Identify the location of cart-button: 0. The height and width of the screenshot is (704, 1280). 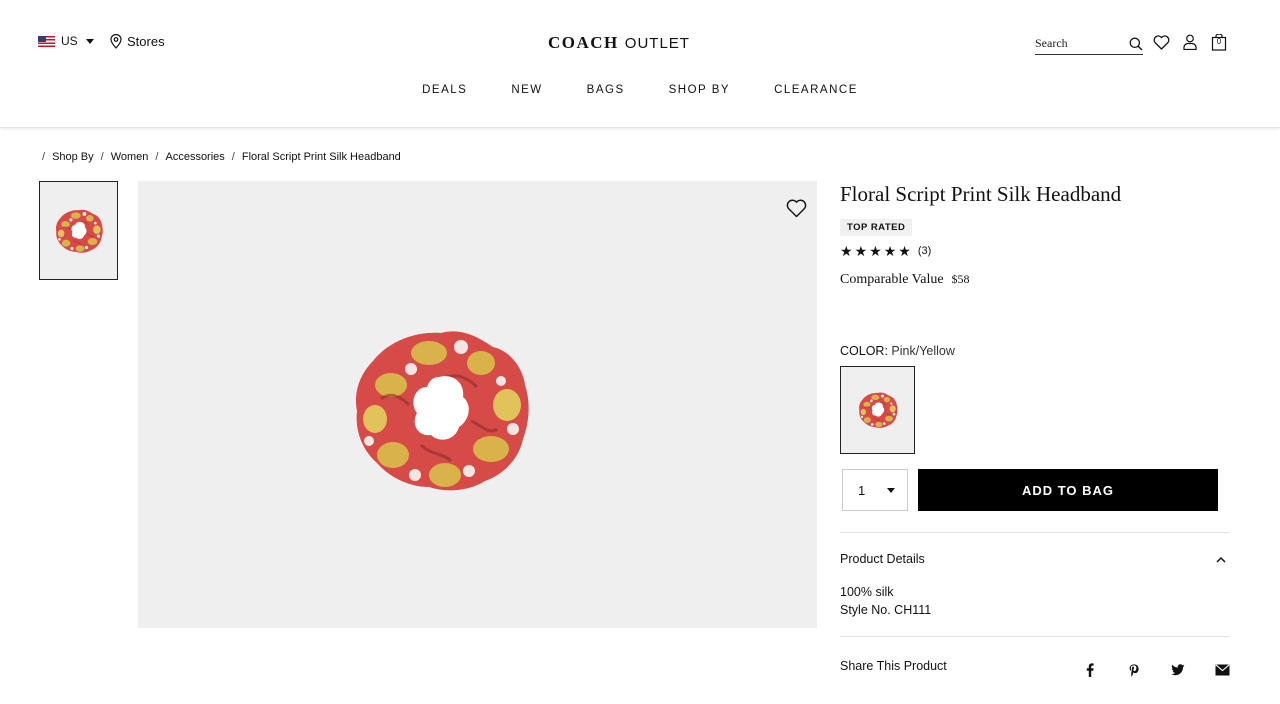
(1219, 42).